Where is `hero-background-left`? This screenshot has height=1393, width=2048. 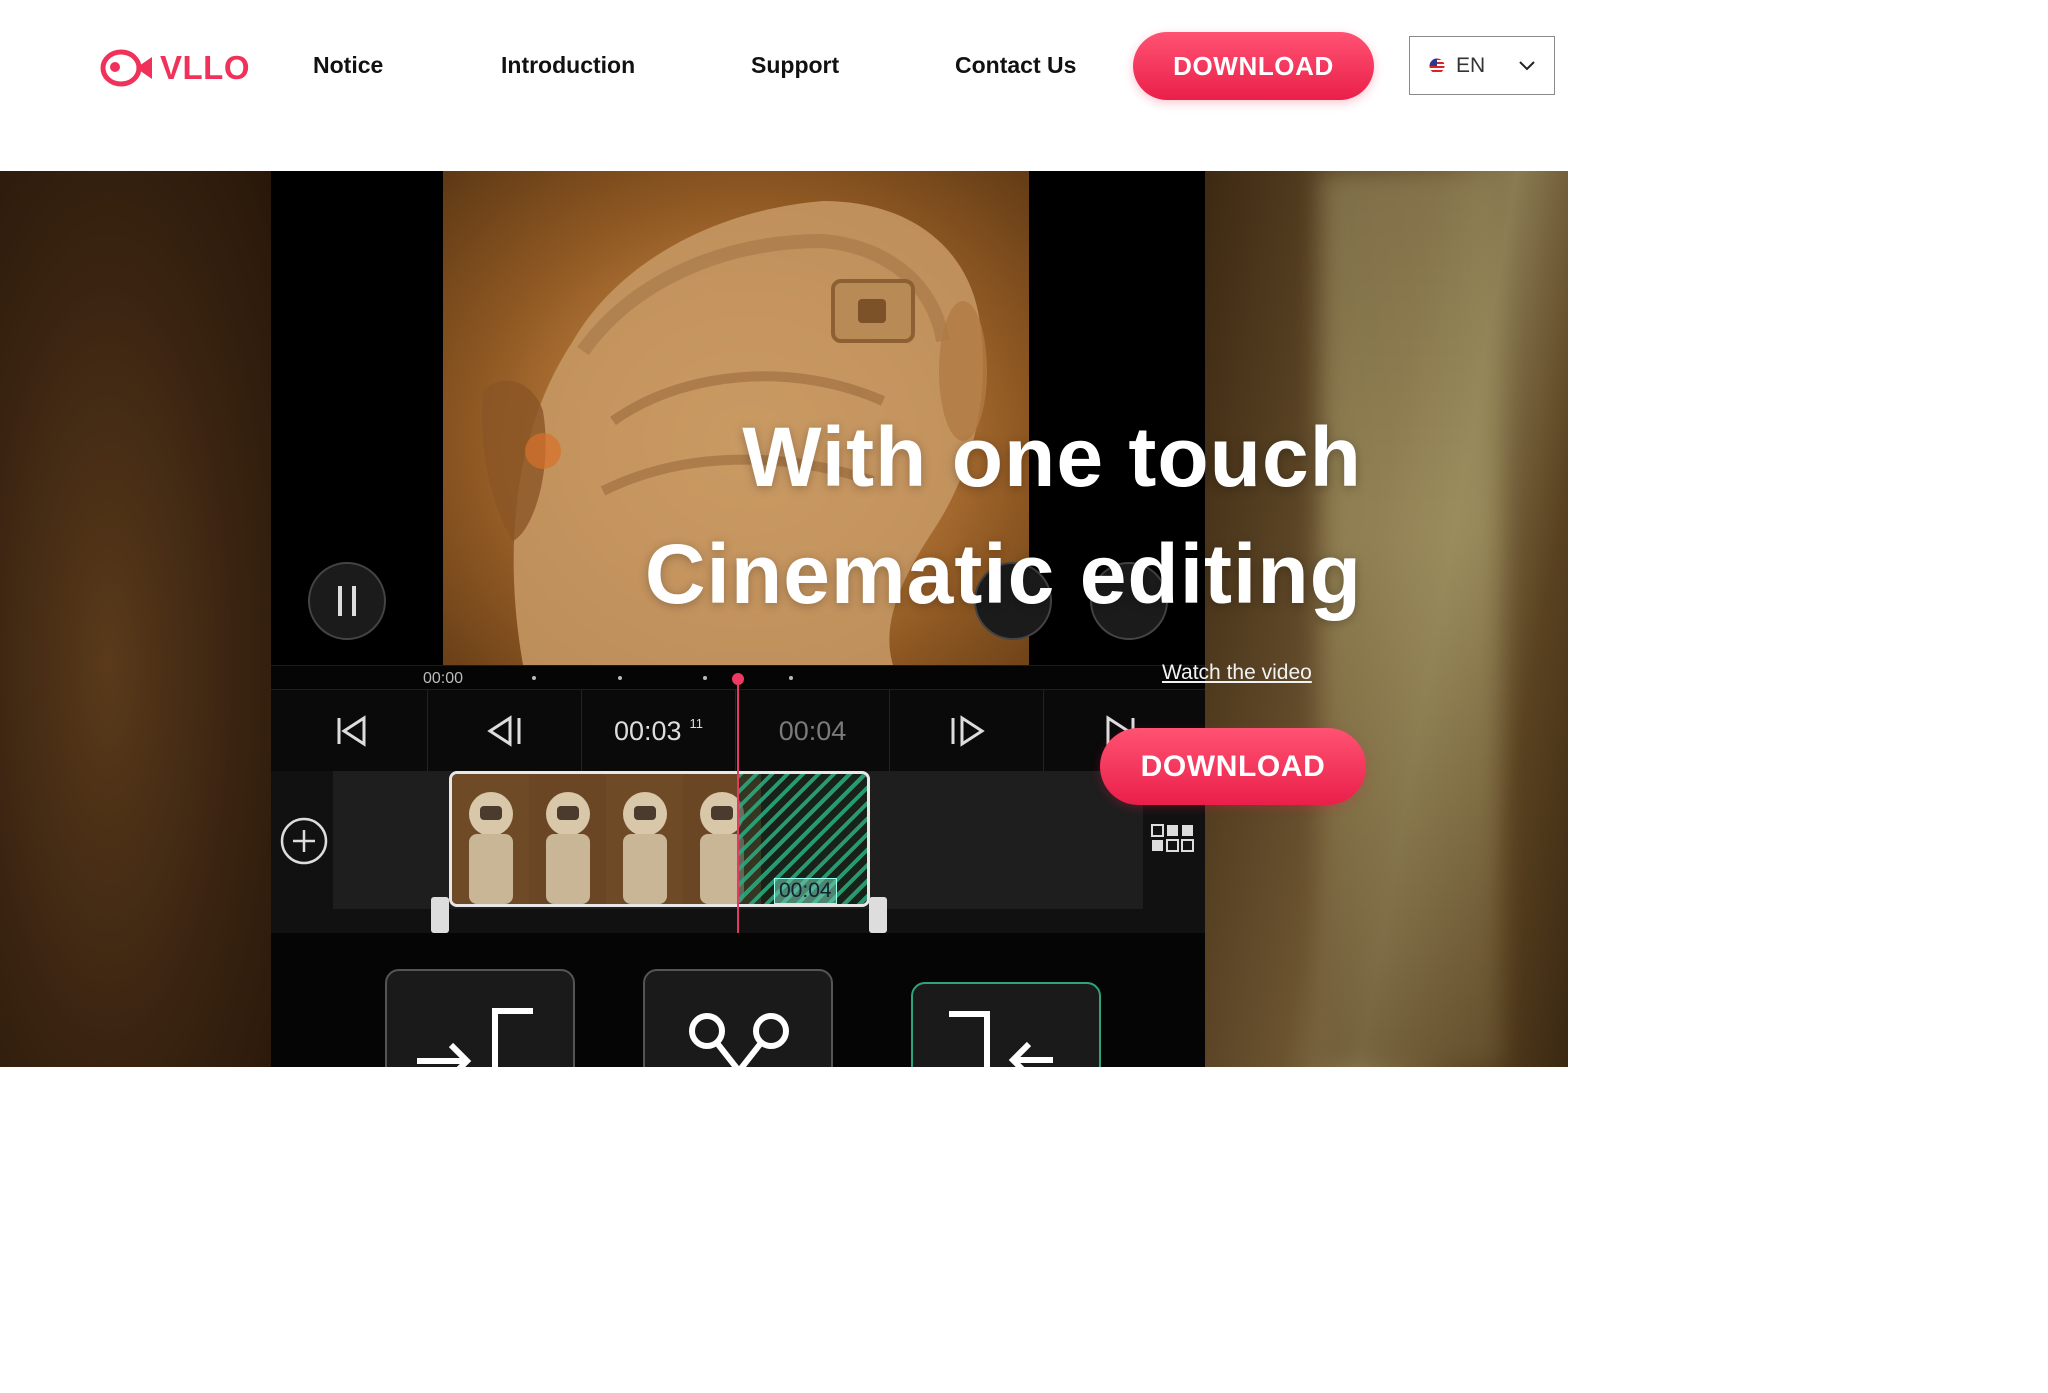
hero-background-left is located at coordinates (135, 619).